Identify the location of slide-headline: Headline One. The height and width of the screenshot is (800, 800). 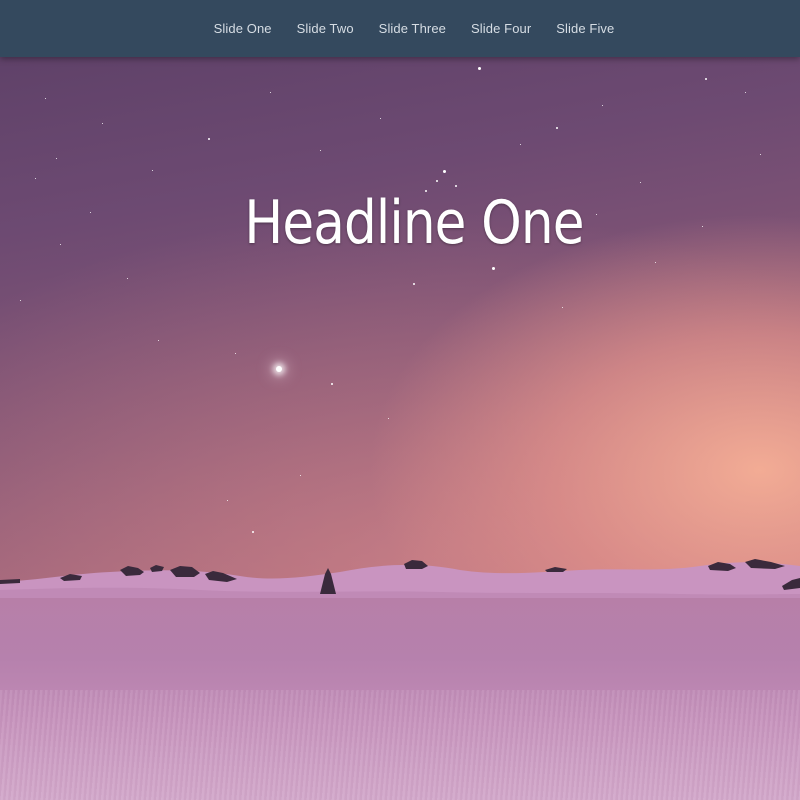
(414, 223).